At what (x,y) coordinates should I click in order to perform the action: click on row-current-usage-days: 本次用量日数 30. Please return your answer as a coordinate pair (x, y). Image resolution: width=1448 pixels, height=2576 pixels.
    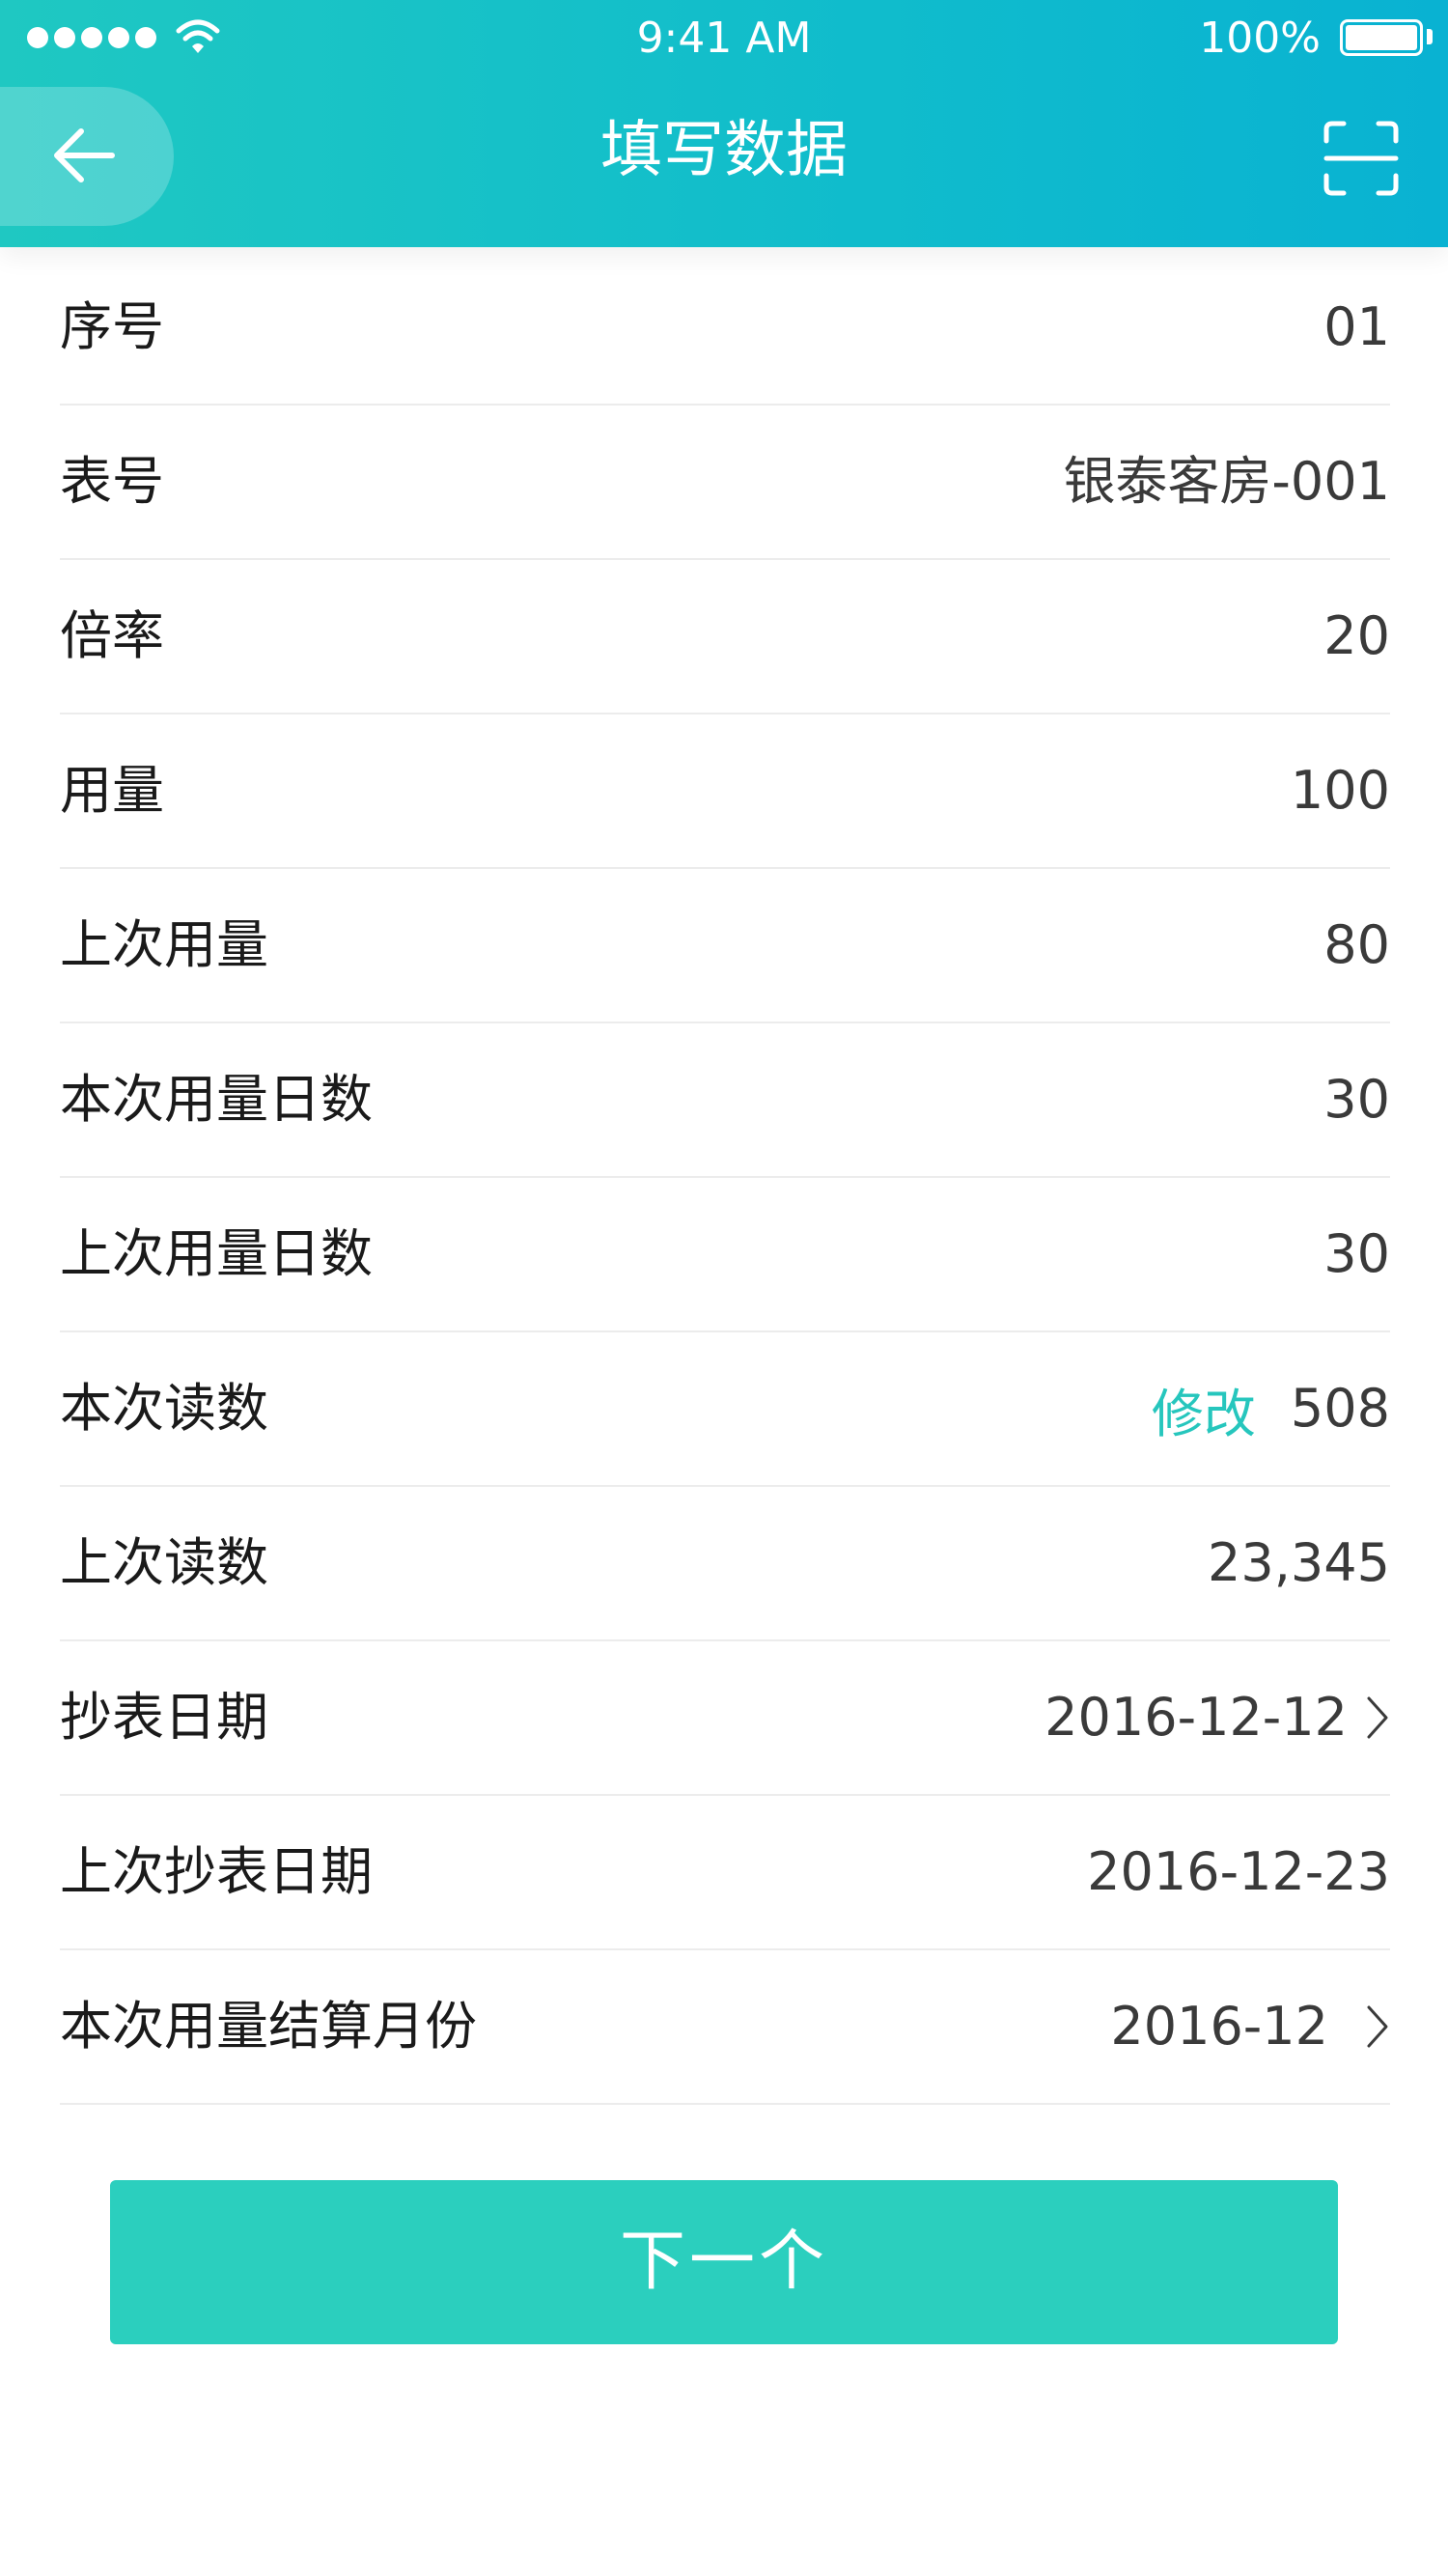
    Looking at the image, I should click on (725, 1101).